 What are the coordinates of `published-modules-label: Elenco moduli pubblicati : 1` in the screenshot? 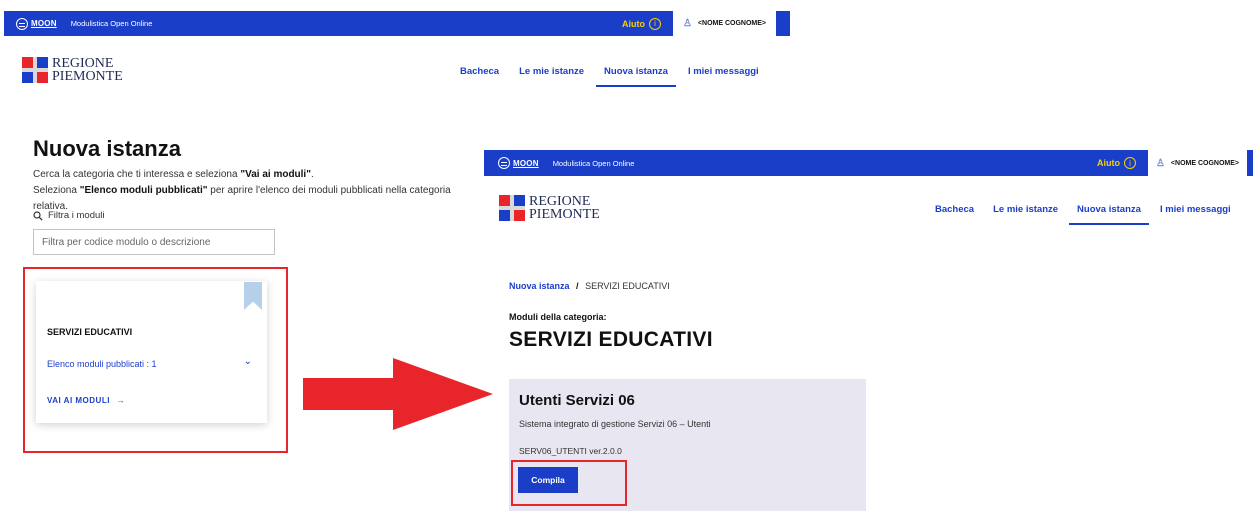 It's located at (102, 364).